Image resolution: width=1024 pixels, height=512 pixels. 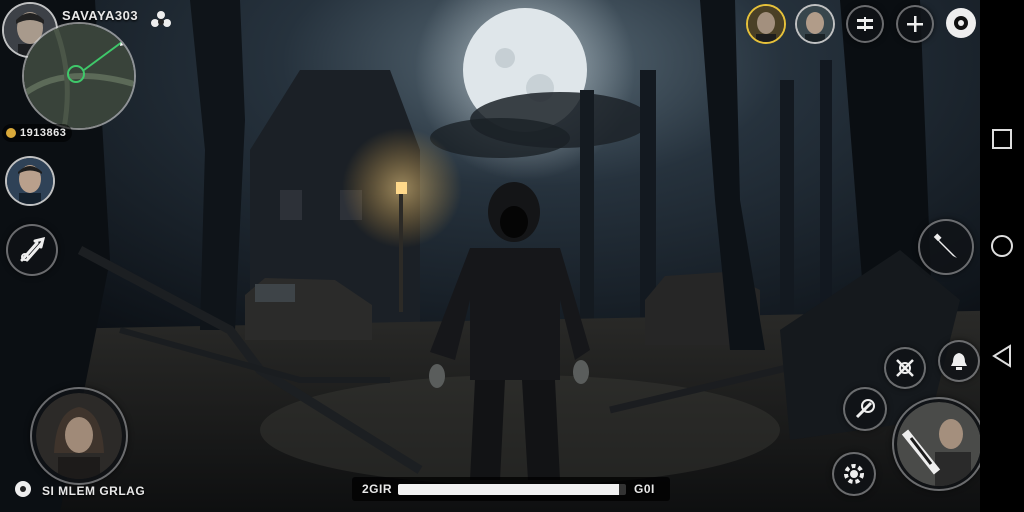 What do you see at coordinates (161, 21) in the screenshot?
I see `settings-flower-icon` at bounding box center [161, 21].